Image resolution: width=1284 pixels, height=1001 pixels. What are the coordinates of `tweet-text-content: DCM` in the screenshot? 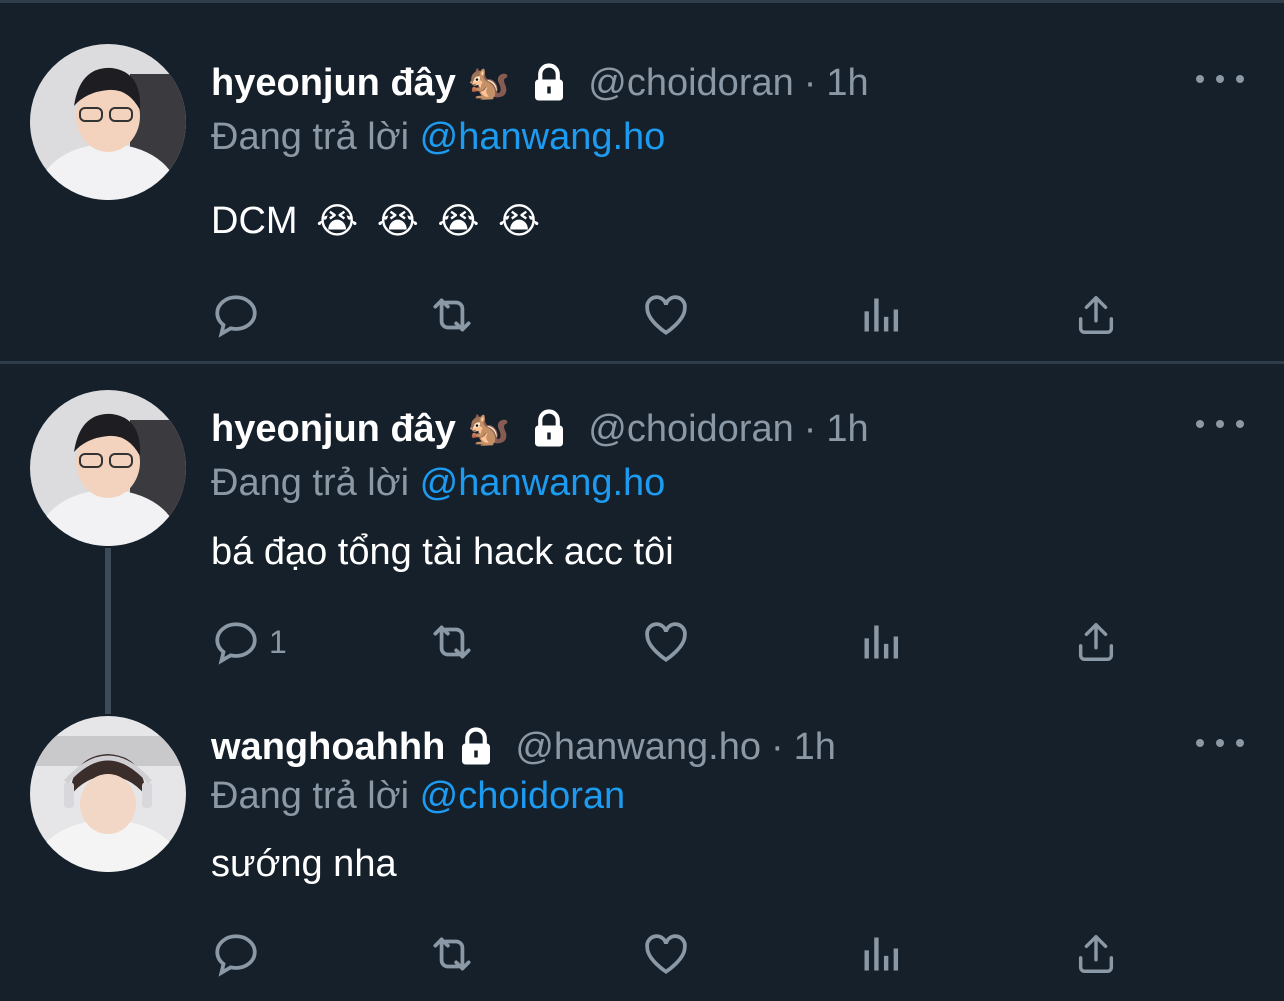 It's located at (254, 221).